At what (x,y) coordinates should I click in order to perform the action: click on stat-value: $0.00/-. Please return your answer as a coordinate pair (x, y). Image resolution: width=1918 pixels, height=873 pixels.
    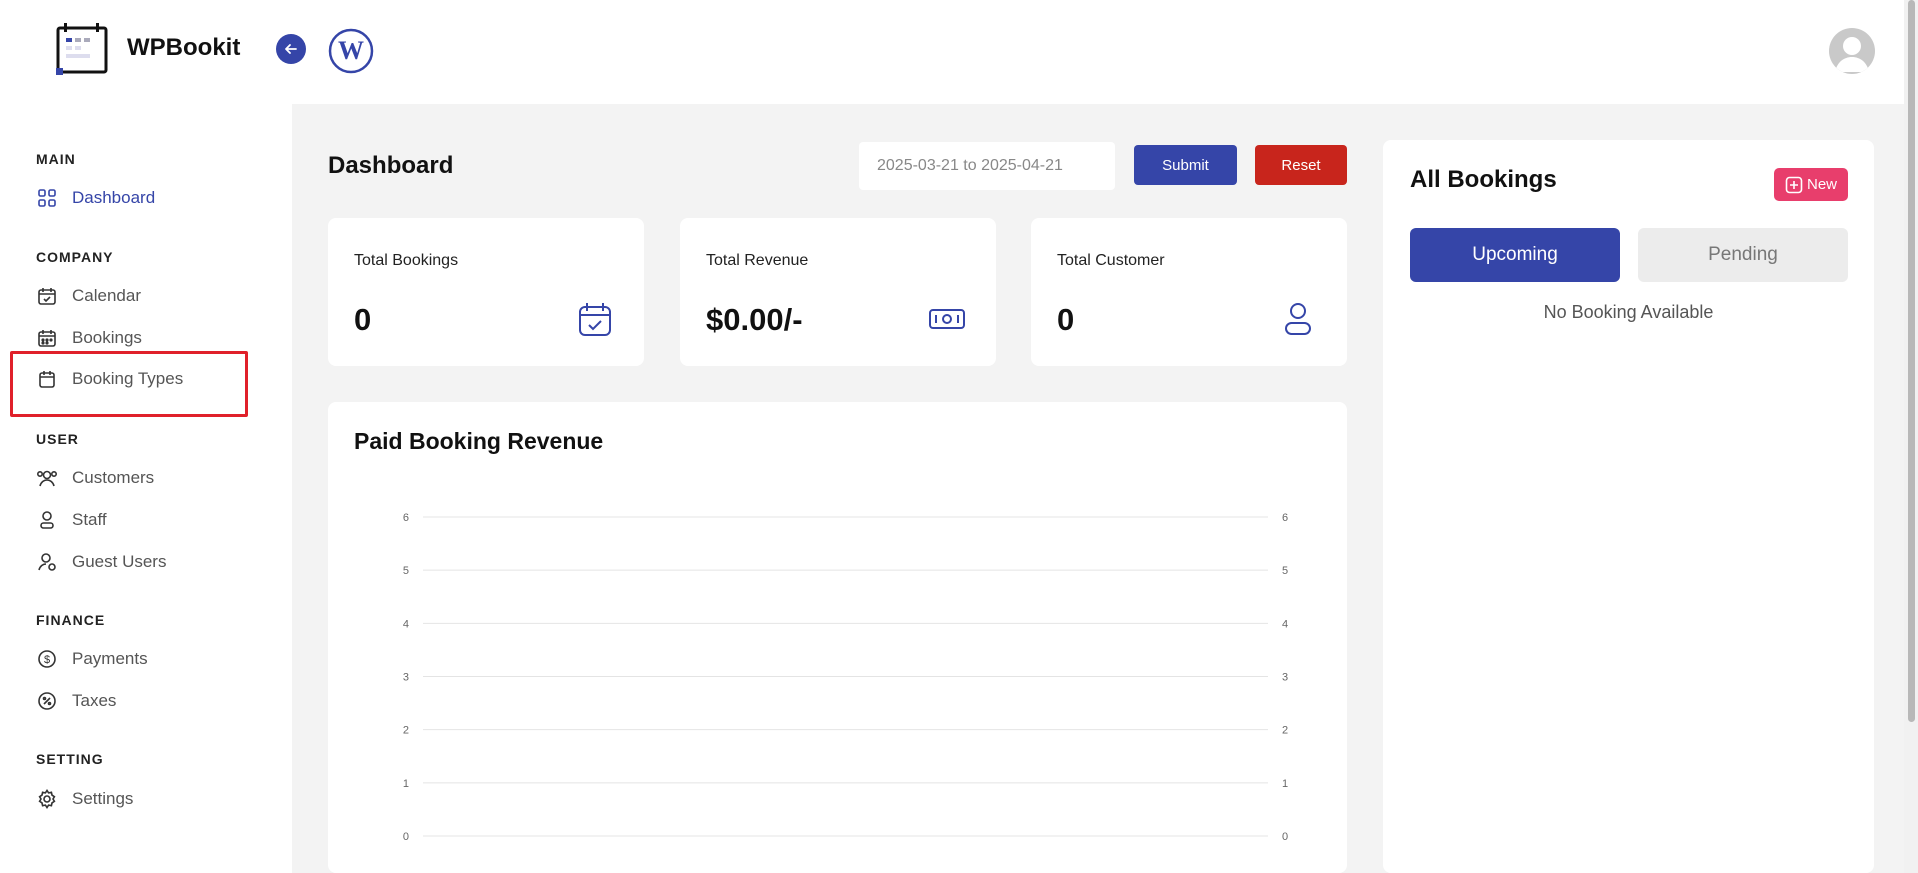
    Looking at the image, I should click on (754, 319).